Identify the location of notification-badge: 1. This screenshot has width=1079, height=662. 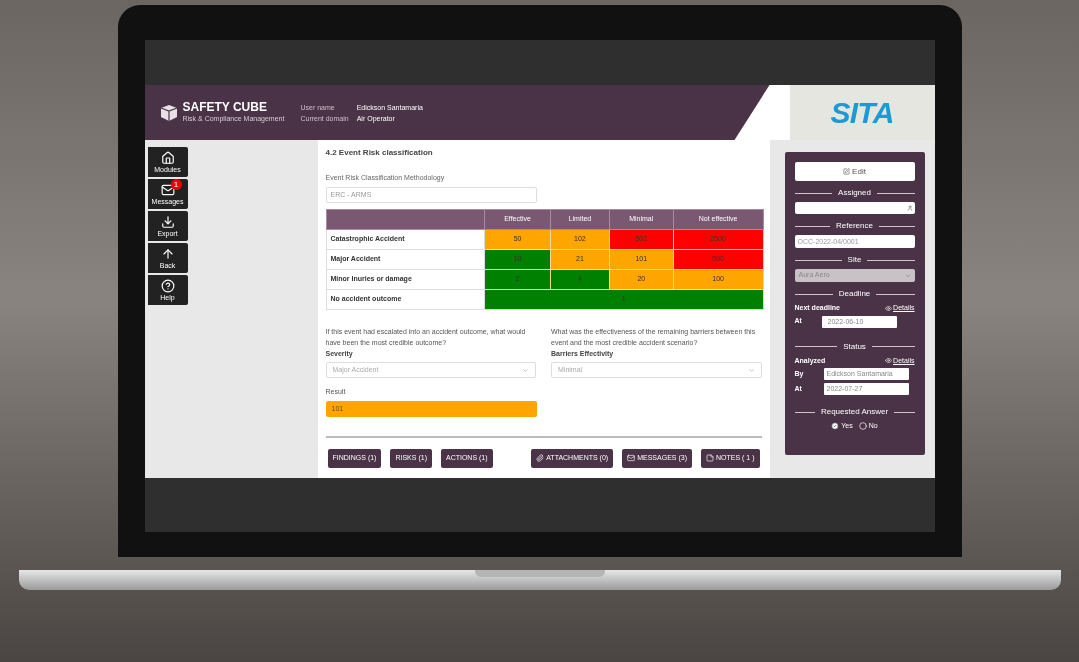
(176, 184).